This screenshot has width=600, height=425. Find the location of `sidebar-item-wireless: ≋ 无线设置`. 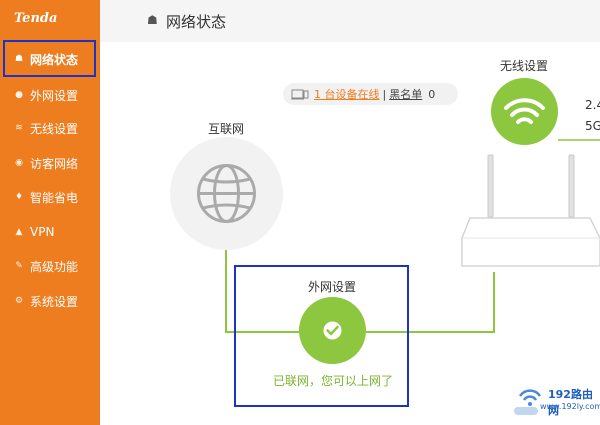

sidebar-item-wireless: ≋ 无线设置 is located at coordinates (50, 128).